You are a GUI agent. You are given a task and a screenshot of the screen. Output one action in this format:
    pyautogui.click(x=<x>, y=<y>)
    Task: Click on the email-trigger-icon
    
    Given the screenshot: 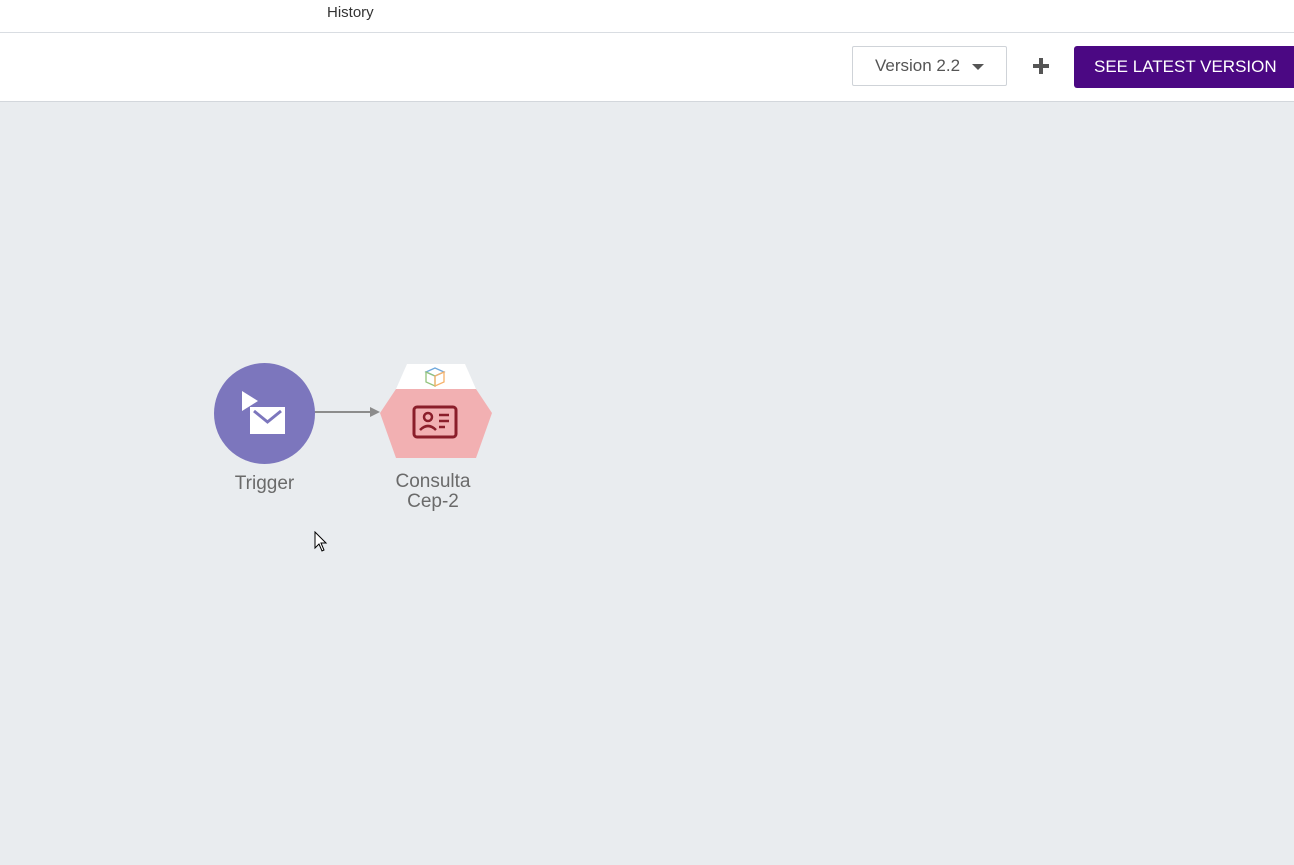 What is the action you would take?
    pyautogui.click(x=263, y=412)
    